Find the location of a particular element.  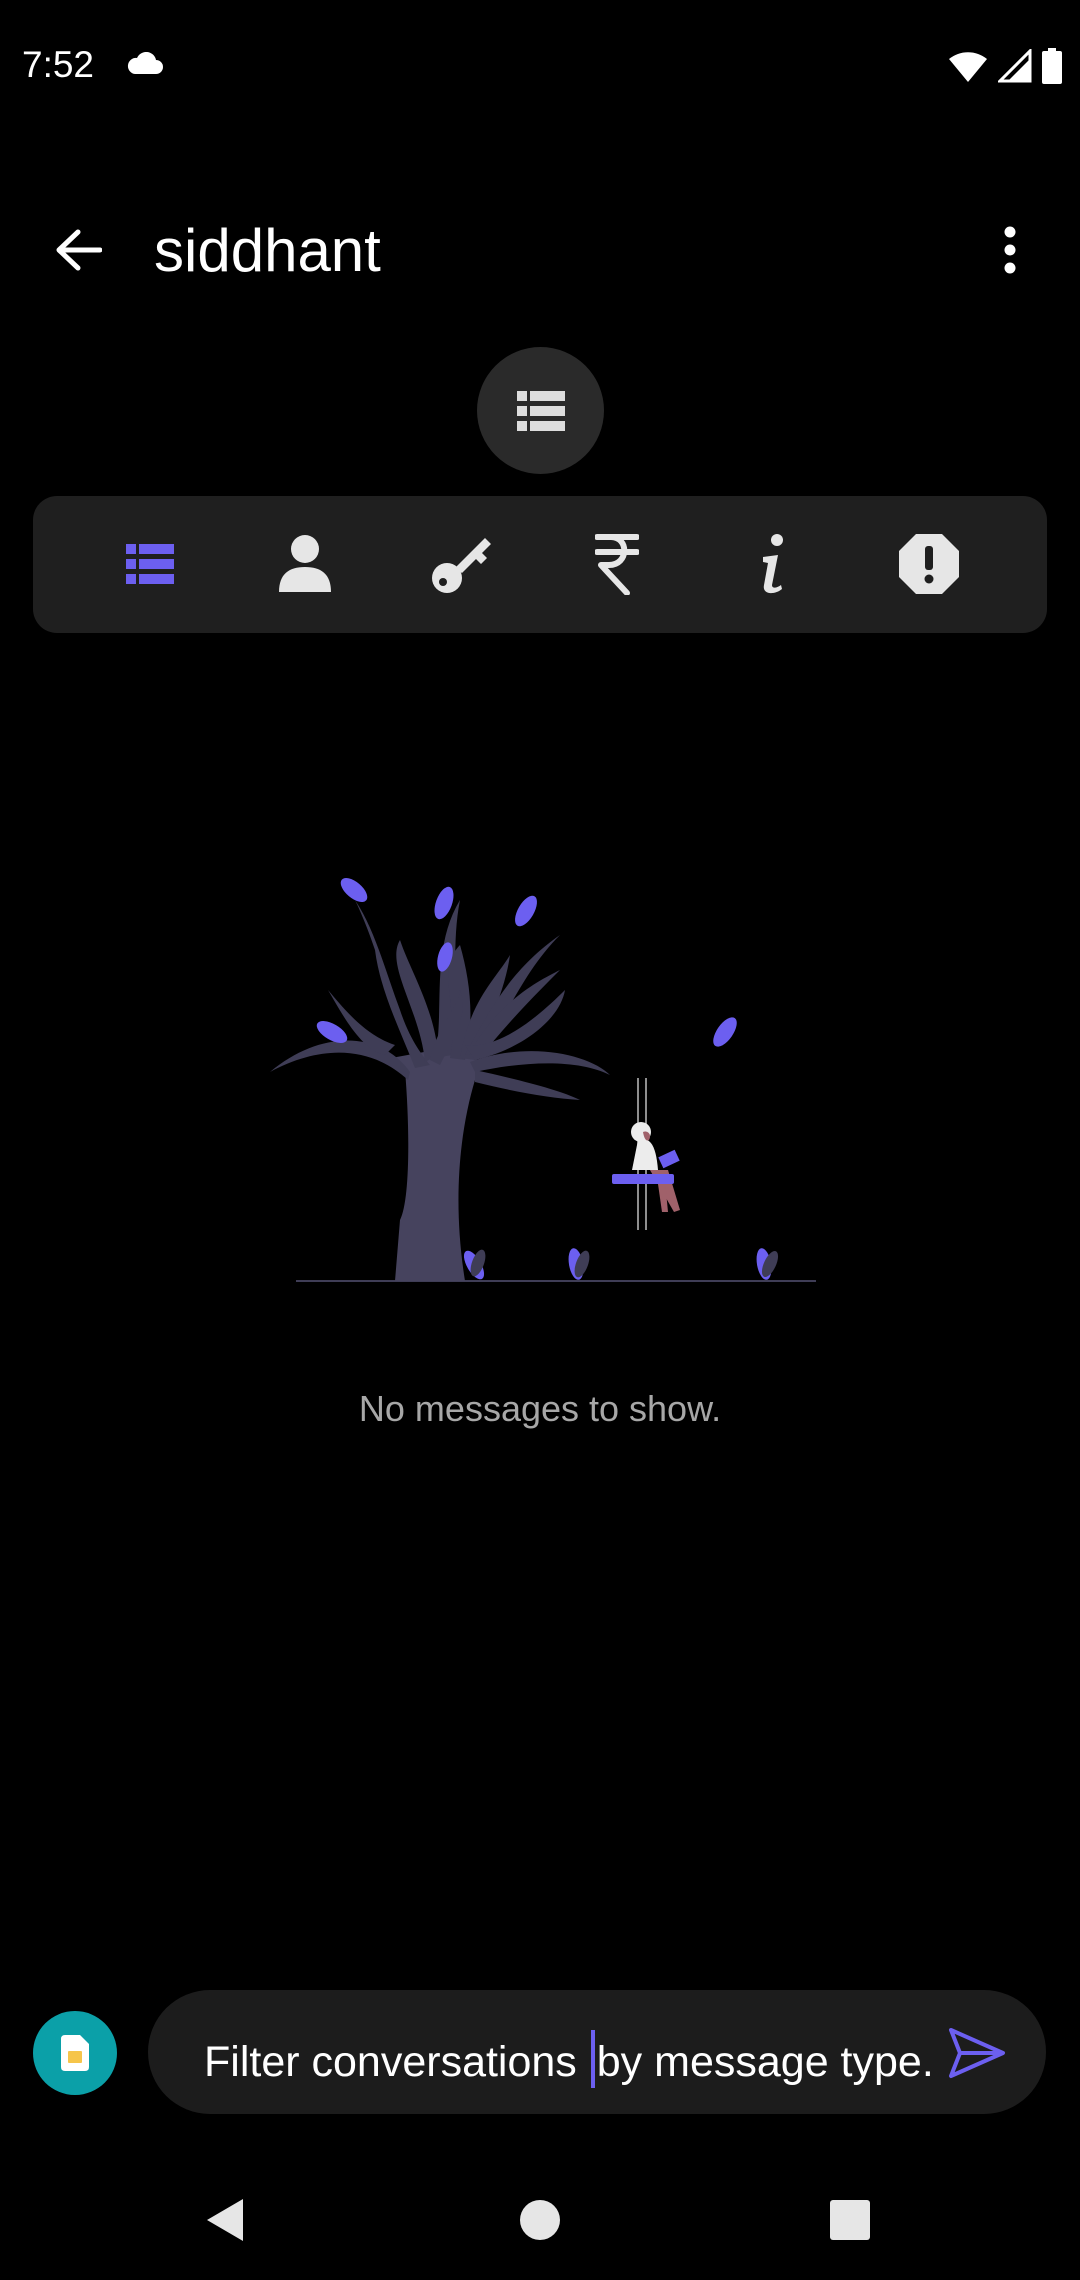

compose-text-after-cursor: by message type. is located at coordinates (765, 2062).